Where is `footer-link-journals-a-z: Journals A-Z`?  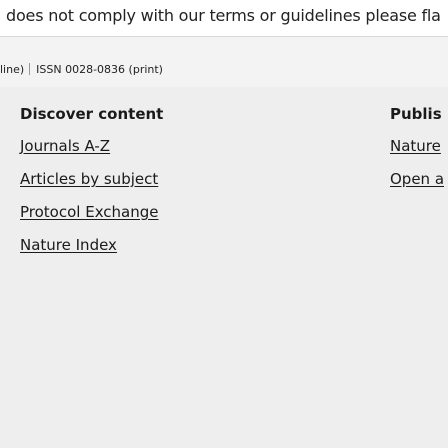 footer-link-journals-a-z: Journals A-Z is located at coordinates (65, 146).